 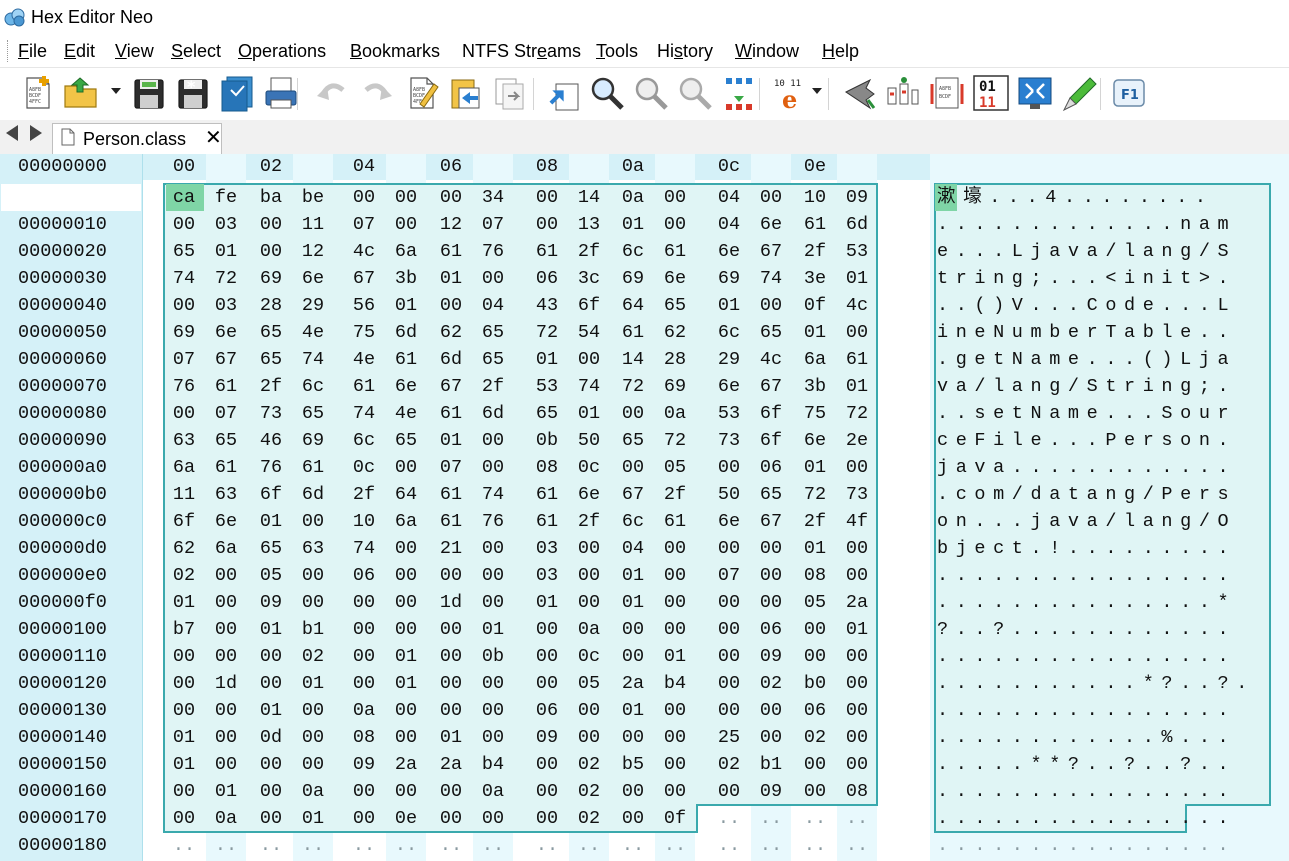 What do you see at coordinates (675, 467) in the screenshot?
I see `hex-byte: 05` at bounding box center [675, 467].